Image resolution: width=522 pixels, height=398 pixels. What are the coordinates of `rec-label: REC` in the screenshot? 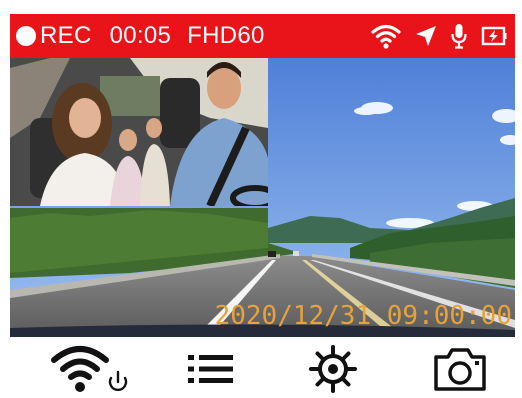 It's located at (66, 35).